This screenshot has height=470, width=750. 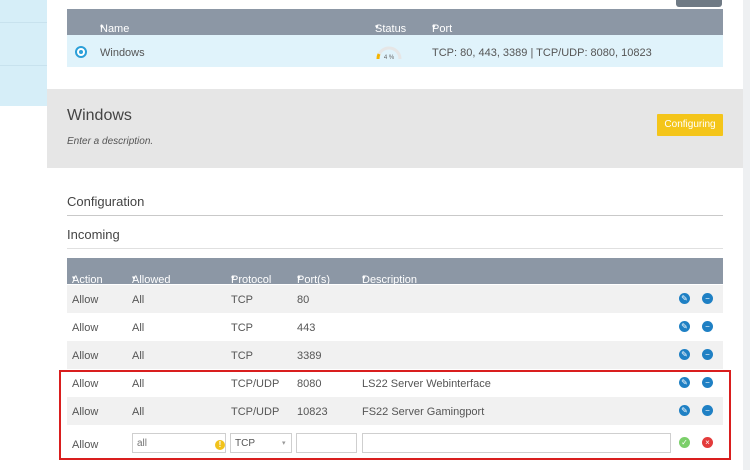 What do you see at coordinates (389, 58) in the screenshot?
I see `status-percent: 4 %` at bounding box center [389, 58].